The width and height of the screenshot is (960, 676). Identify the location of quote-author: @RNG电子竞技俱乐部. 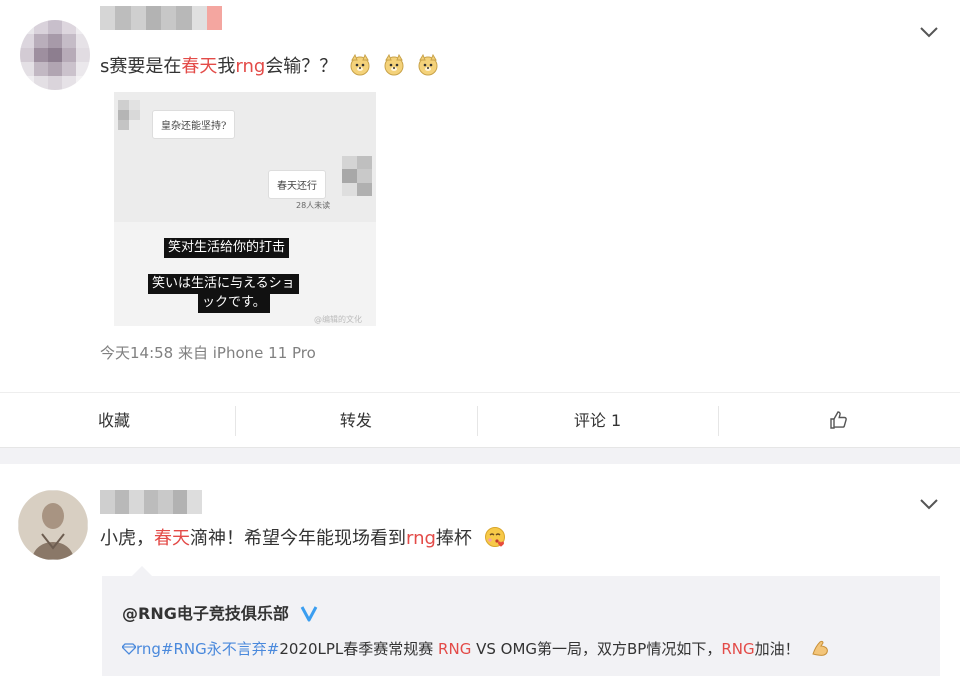
(220, 612).